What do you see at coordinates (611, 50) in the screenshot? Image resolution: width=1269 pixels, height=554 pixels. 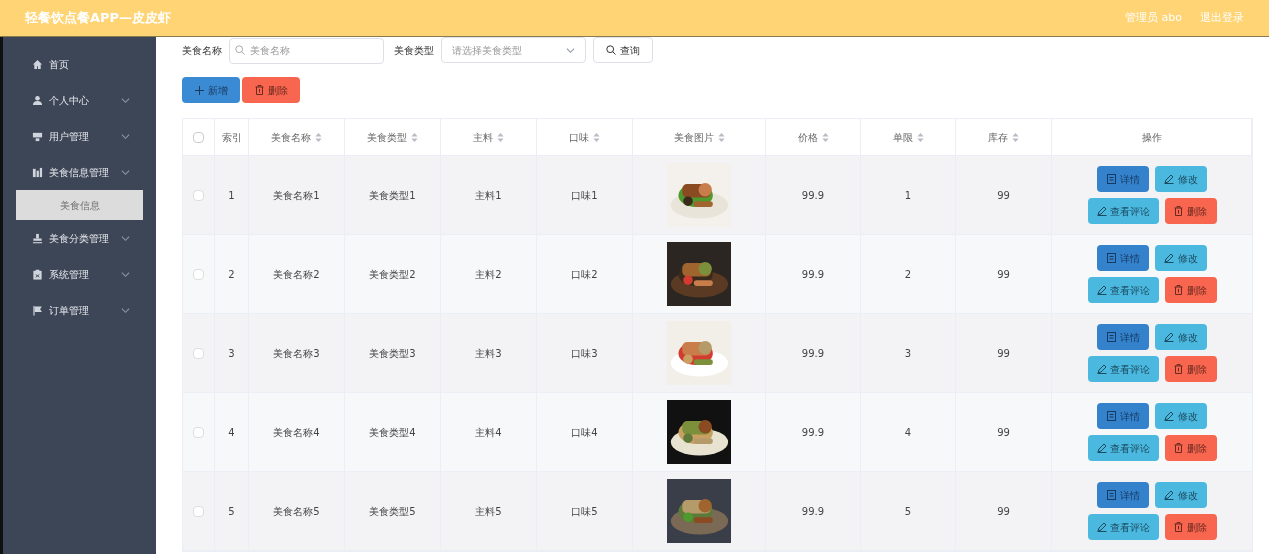 I see `search-icon` at bounding box center [611, 50].